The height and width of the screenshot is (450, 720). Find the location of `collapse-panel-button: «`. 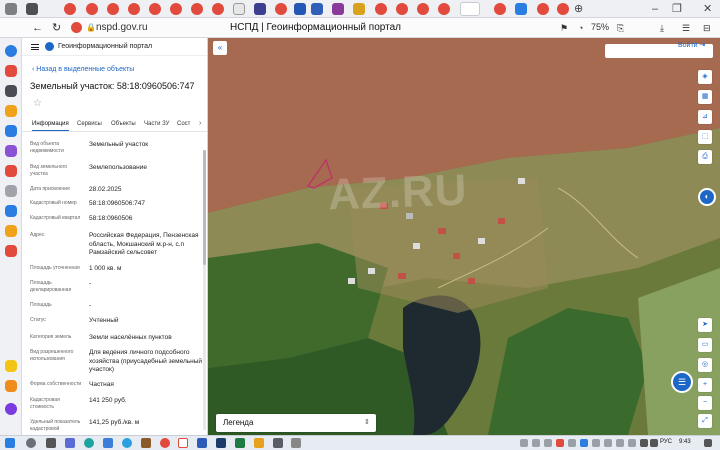

collapse-panel-button: « is located at coordinates (220, 48).